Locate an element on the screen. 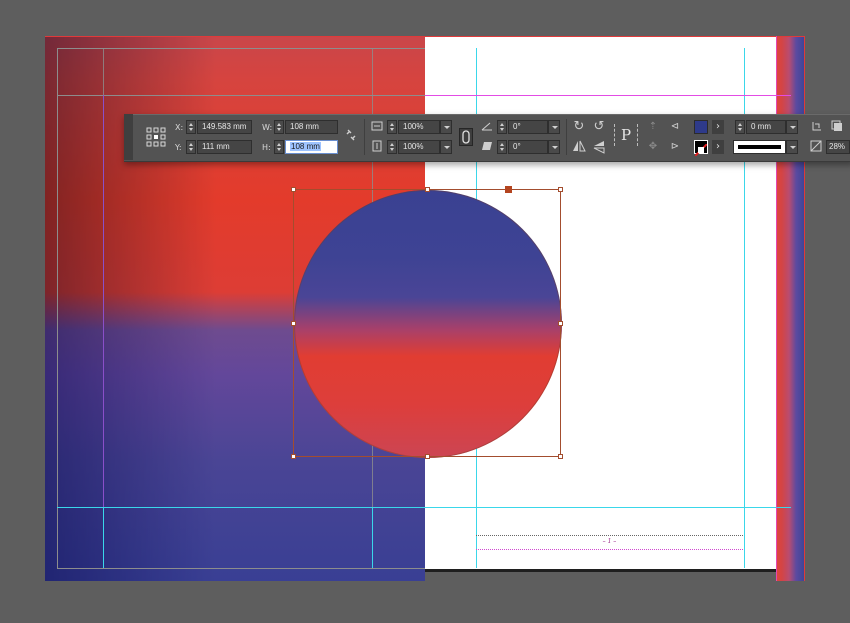 The width and height of the screenshot is (850, 623). flip-horizontal-icon is located at coordinates (579, 148).